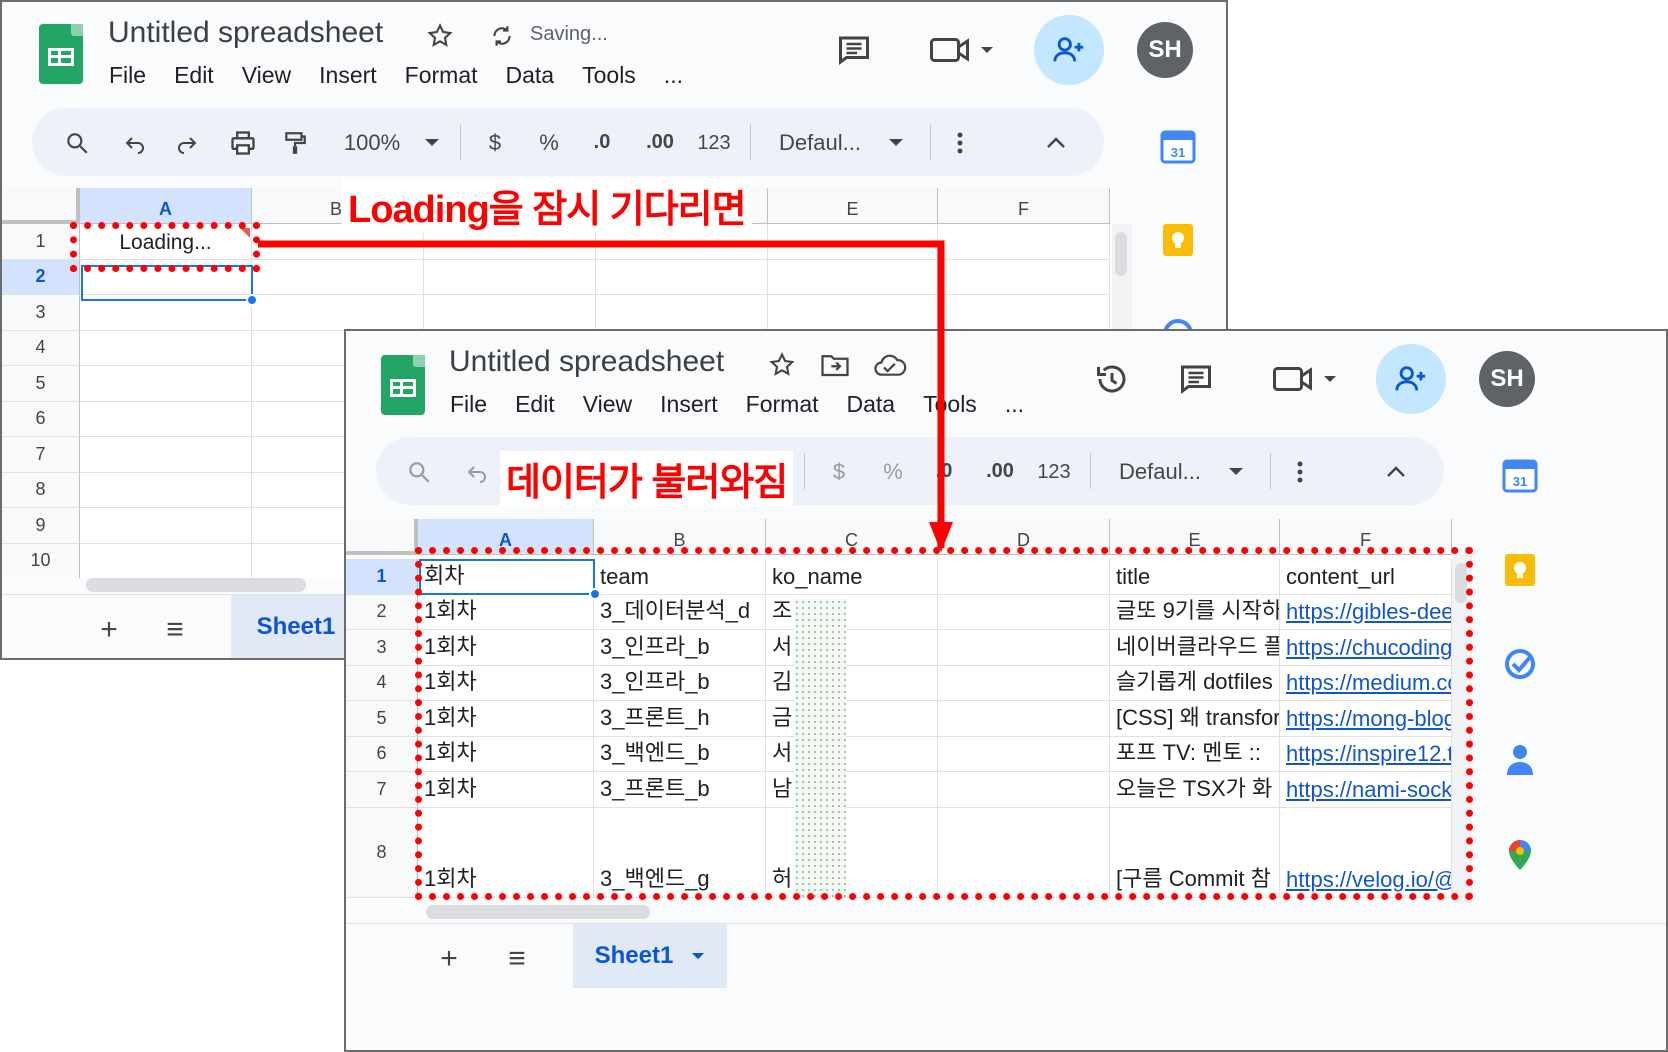 The width and height of the screenshot is (1668, 1052). What do you see at coordinates (1178, 323) in the screenshot?
I see `tasks-icon` at bounding box center [1178, 323].